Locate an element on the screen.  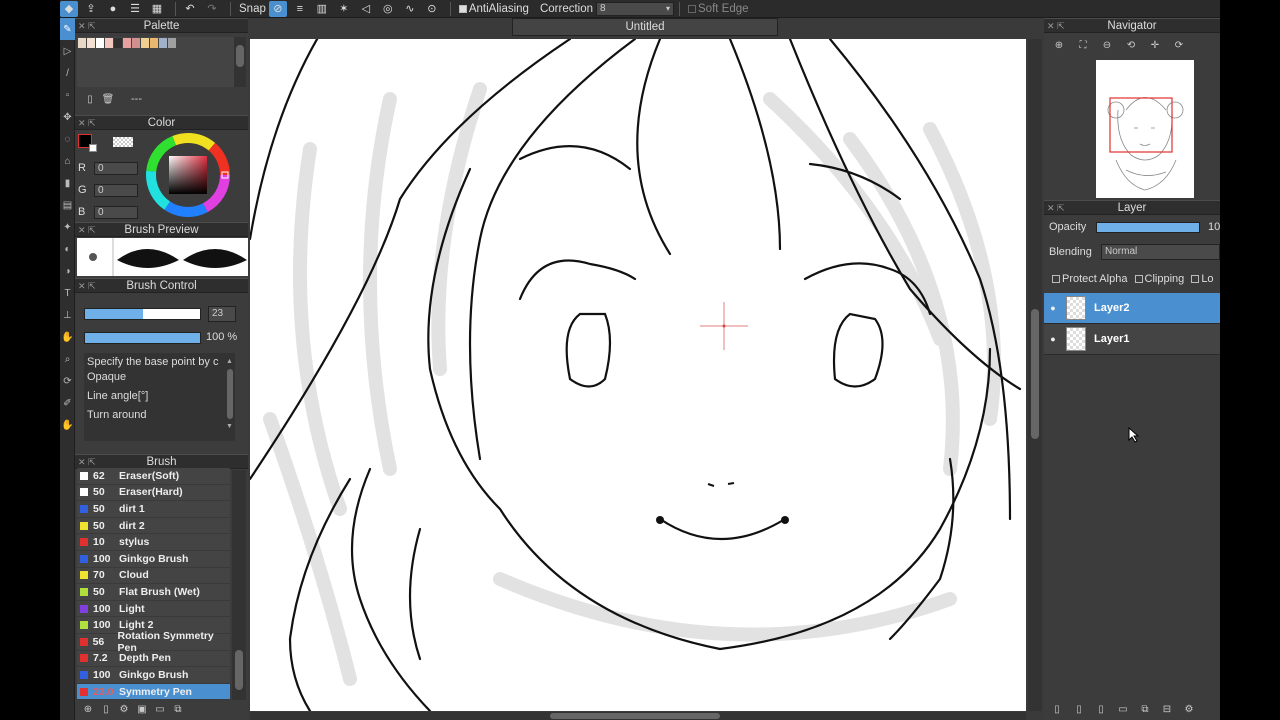
brush-item: 70 Cloud is located at coordinates (153, 576).